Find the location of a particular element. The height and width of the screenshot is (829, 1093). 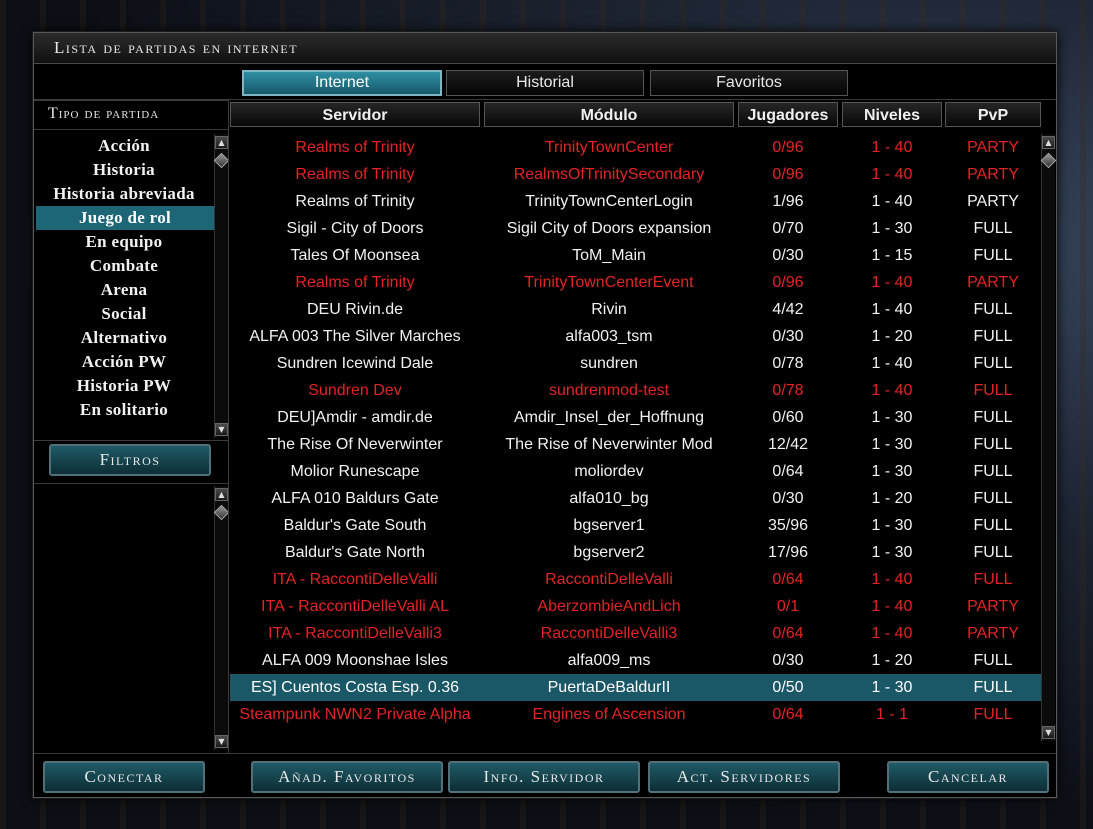

levels-cell: 1 - 20 is located at coordinates (892, 498).